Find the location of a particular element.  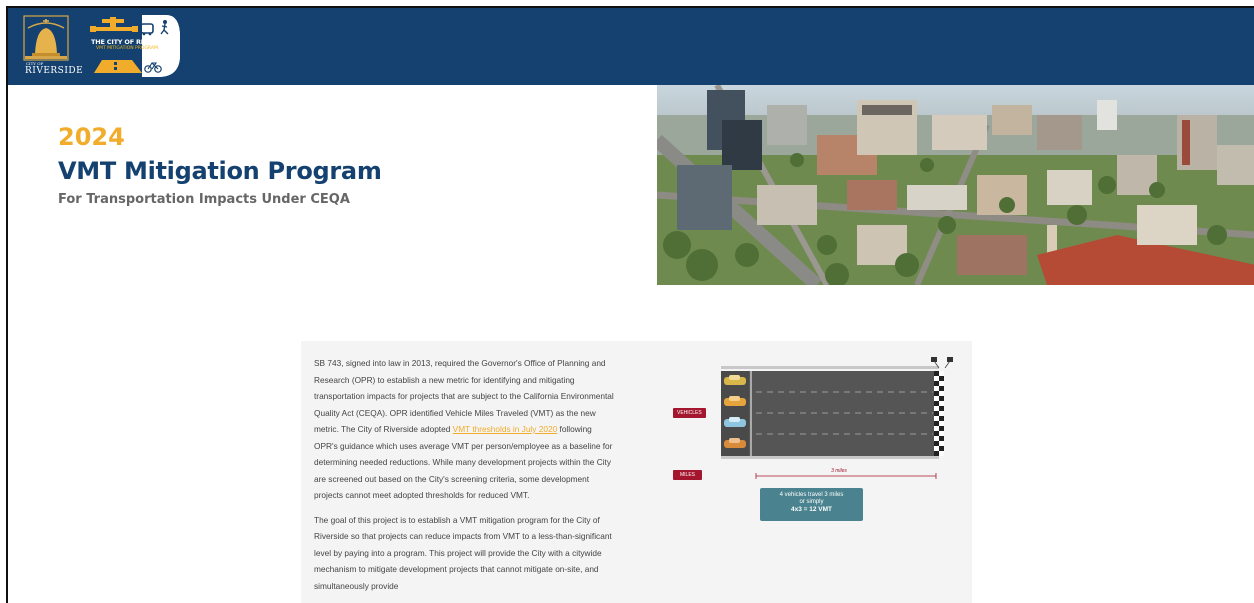

bell-icon is located at coordinates (46, 38).